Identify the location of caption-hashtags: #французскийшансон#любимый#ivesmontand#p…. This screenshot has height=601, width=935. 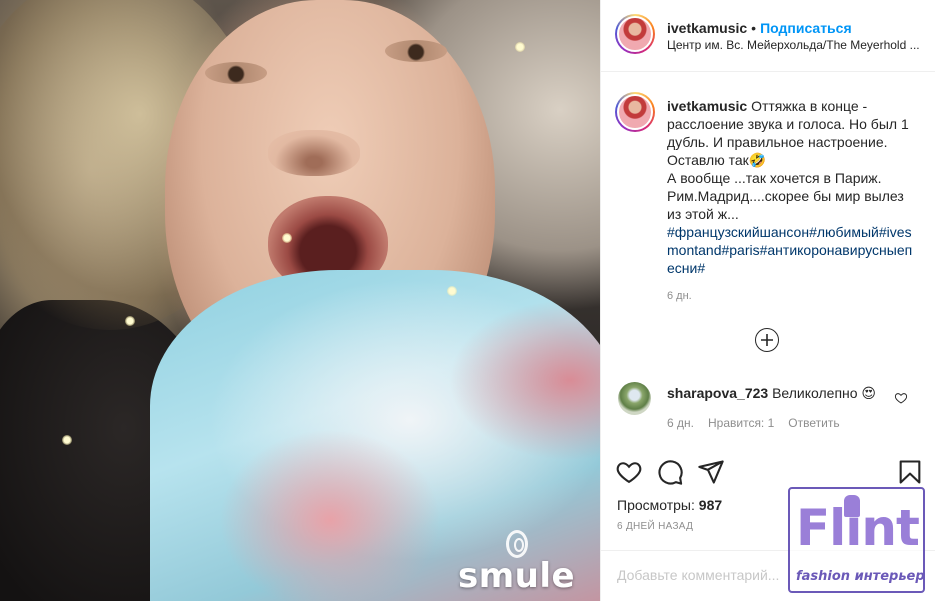
(792, 250).